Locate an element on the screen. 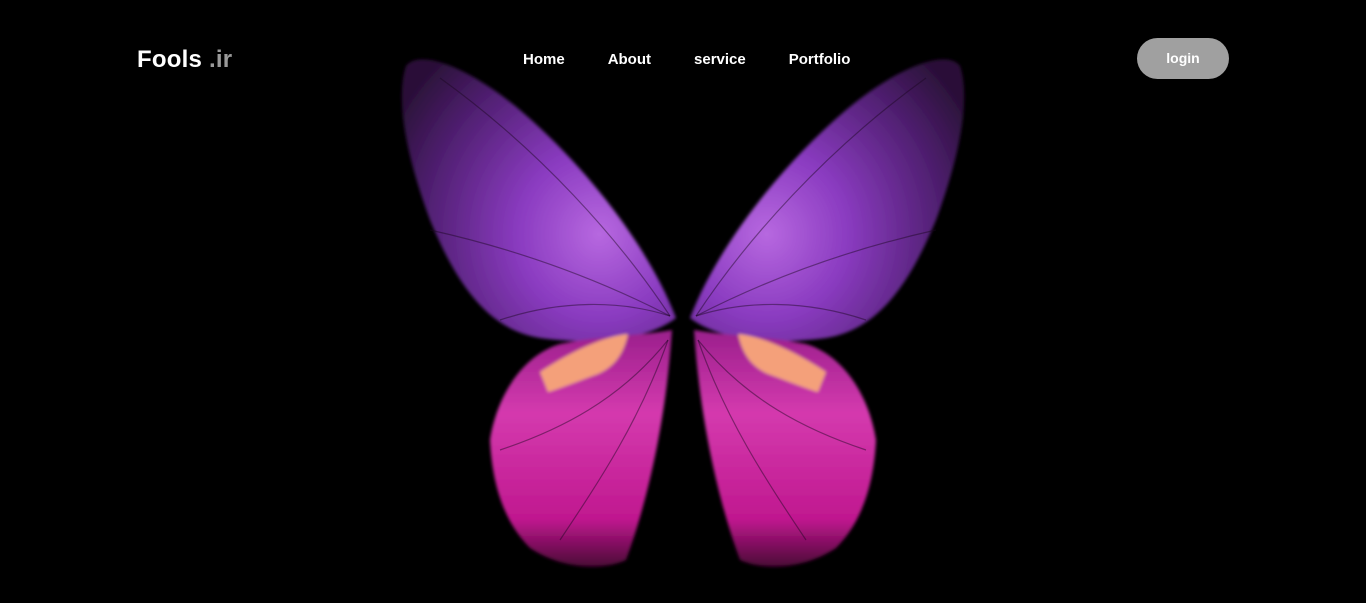  nav-item-portfolio: Portfolio is located at coordinates (820, 60).